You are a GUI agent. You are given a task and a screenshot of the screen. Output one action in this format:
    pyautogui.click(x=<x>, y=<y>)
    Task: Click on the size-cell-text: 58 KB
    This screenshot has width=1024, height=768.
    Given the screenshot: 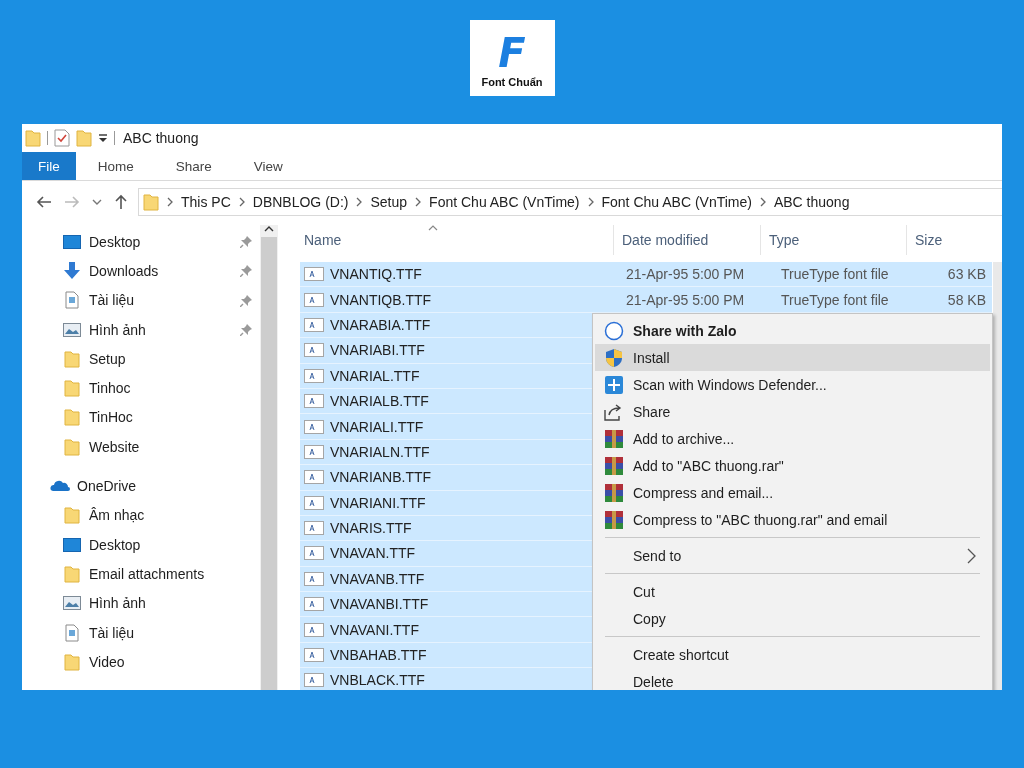 What is the action you would take?
    pyautogui.click(x=966, y=299)
    